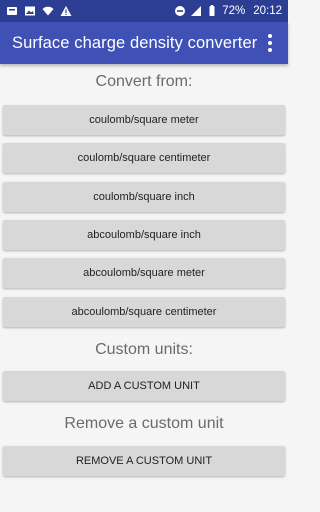 The width and height of the screenshot is (320, 512). What do you see at coordinates (196, 11) in the screenshot?
I see `signal-icon` at bounding box center [196, 11].